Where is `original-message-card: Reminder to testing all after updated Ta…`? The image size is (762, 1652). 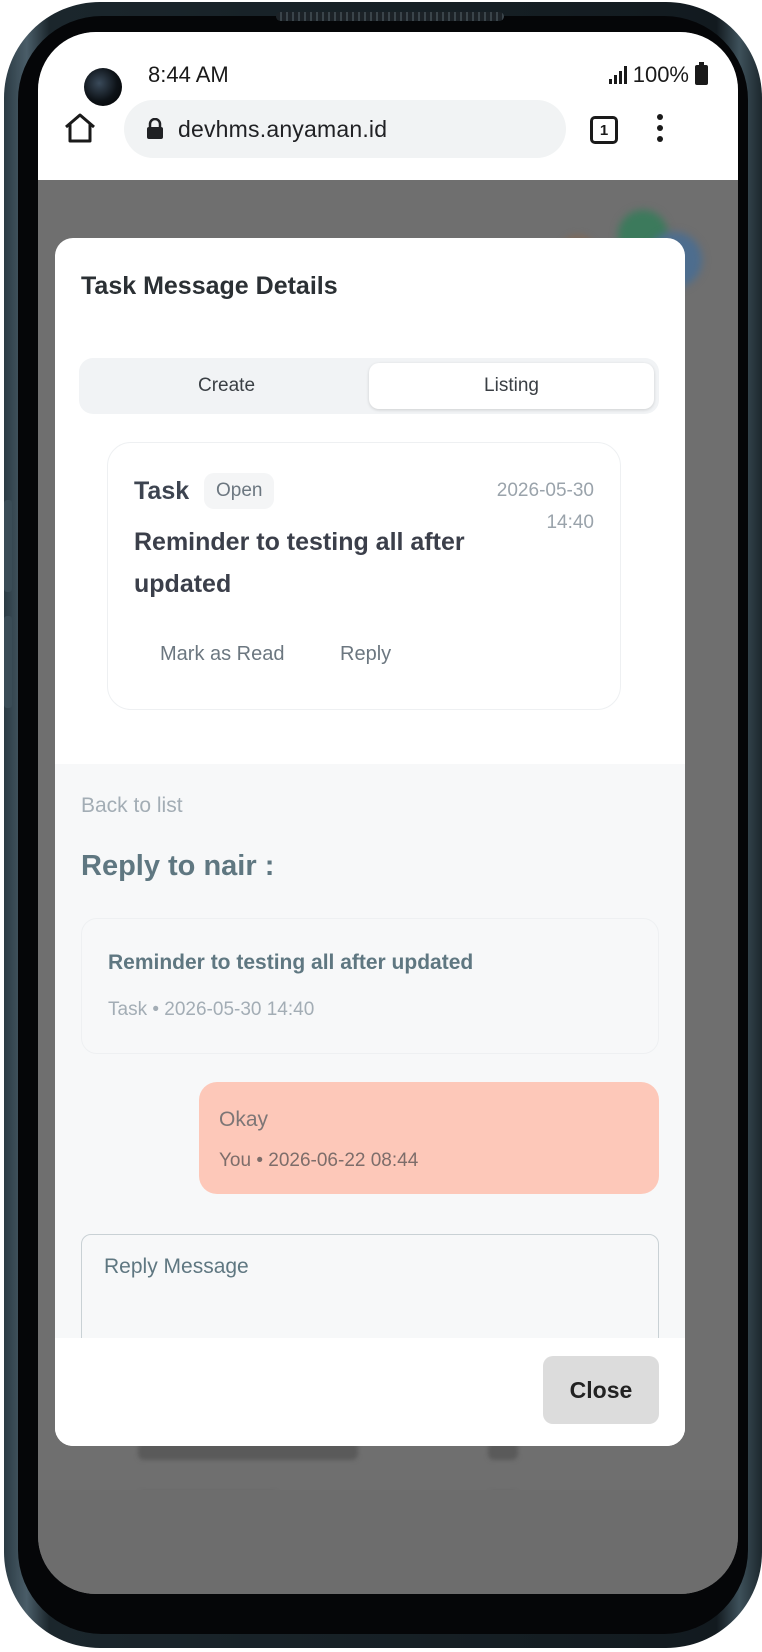 original-message-card: Reminder to testing all after updated Ta… is located at coordinates (370, 986).